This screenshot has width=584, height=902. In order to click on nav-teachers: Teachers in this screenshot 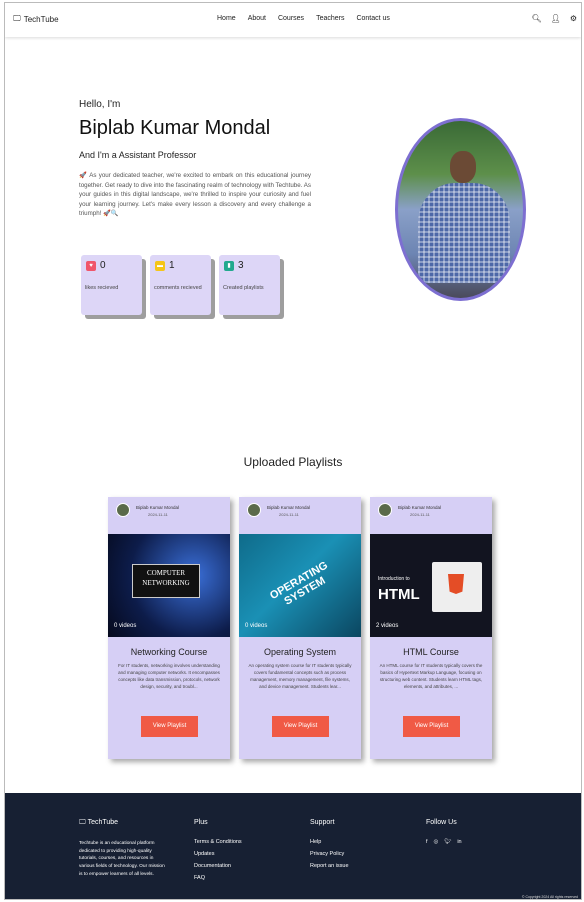, I will do `click(330, 18)`.